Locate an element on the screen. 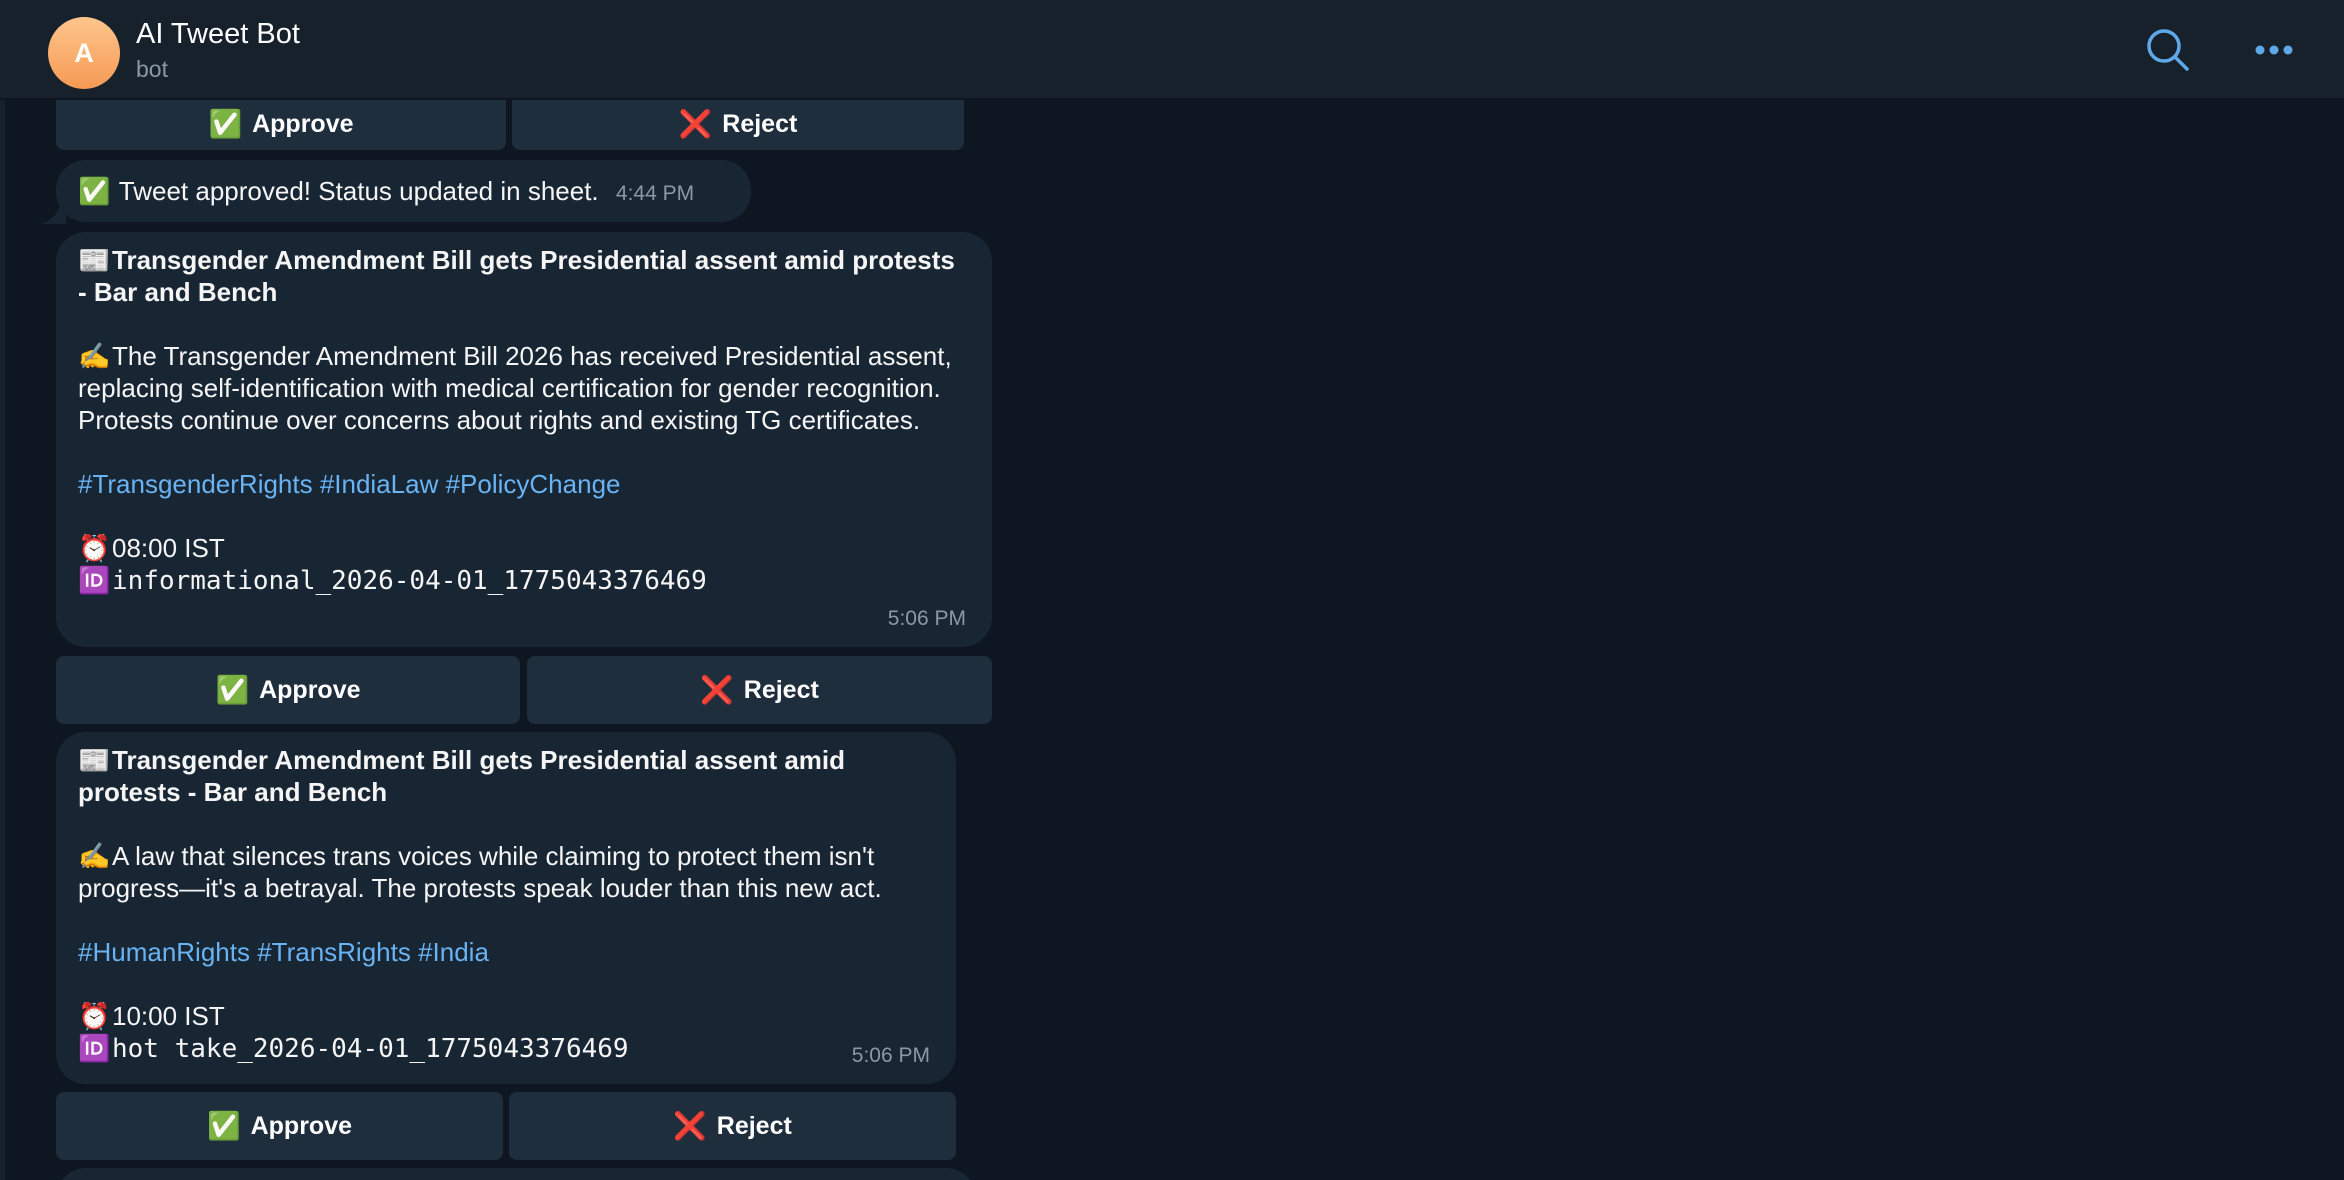 The image size is (2344, 1180). more-icon is located at coordinates (2274, 50).